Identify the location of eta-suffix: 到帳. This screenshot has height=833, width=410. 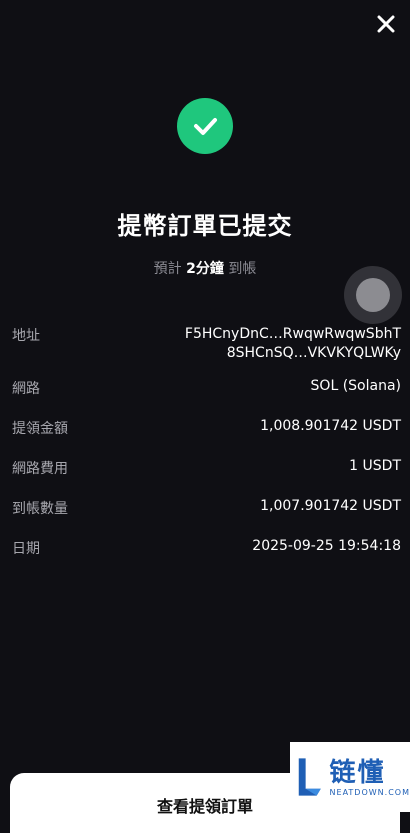
(242, 269).